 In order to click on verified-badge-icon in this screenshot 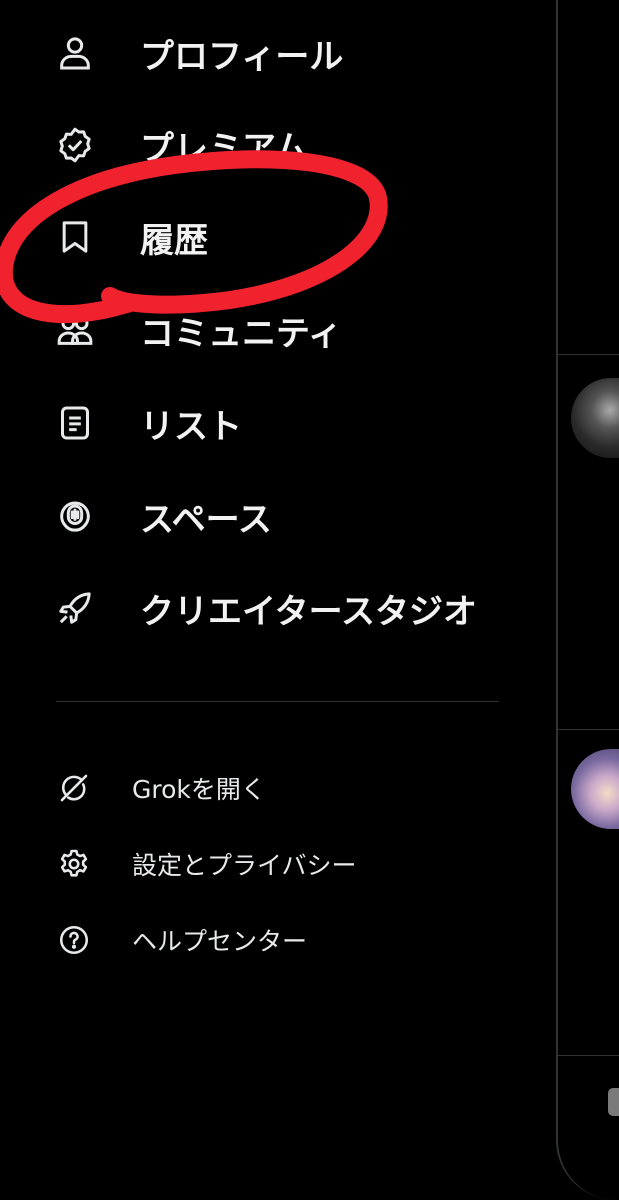, I will do `click(75, 145)`.